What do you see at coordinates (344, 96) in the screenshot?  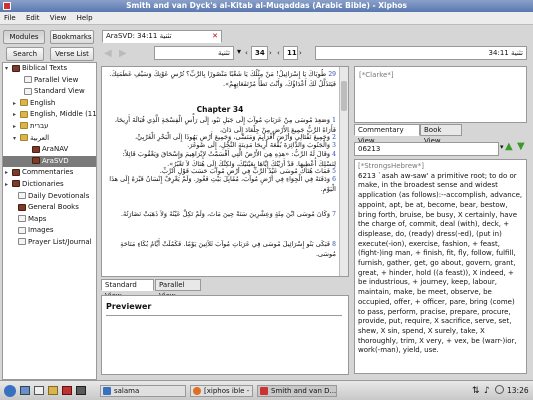 I see `scroll-thumb` at bounding box center [344, 96].